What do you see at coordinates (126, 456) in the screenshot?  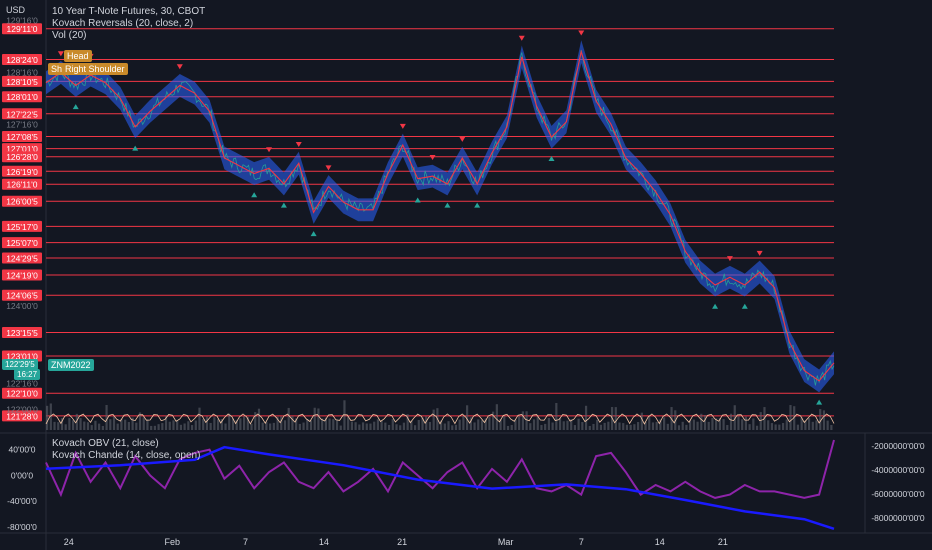 I see `indicator-chande-label: Kovach Chande (14, close, open)` at bounding box center [126, 456].